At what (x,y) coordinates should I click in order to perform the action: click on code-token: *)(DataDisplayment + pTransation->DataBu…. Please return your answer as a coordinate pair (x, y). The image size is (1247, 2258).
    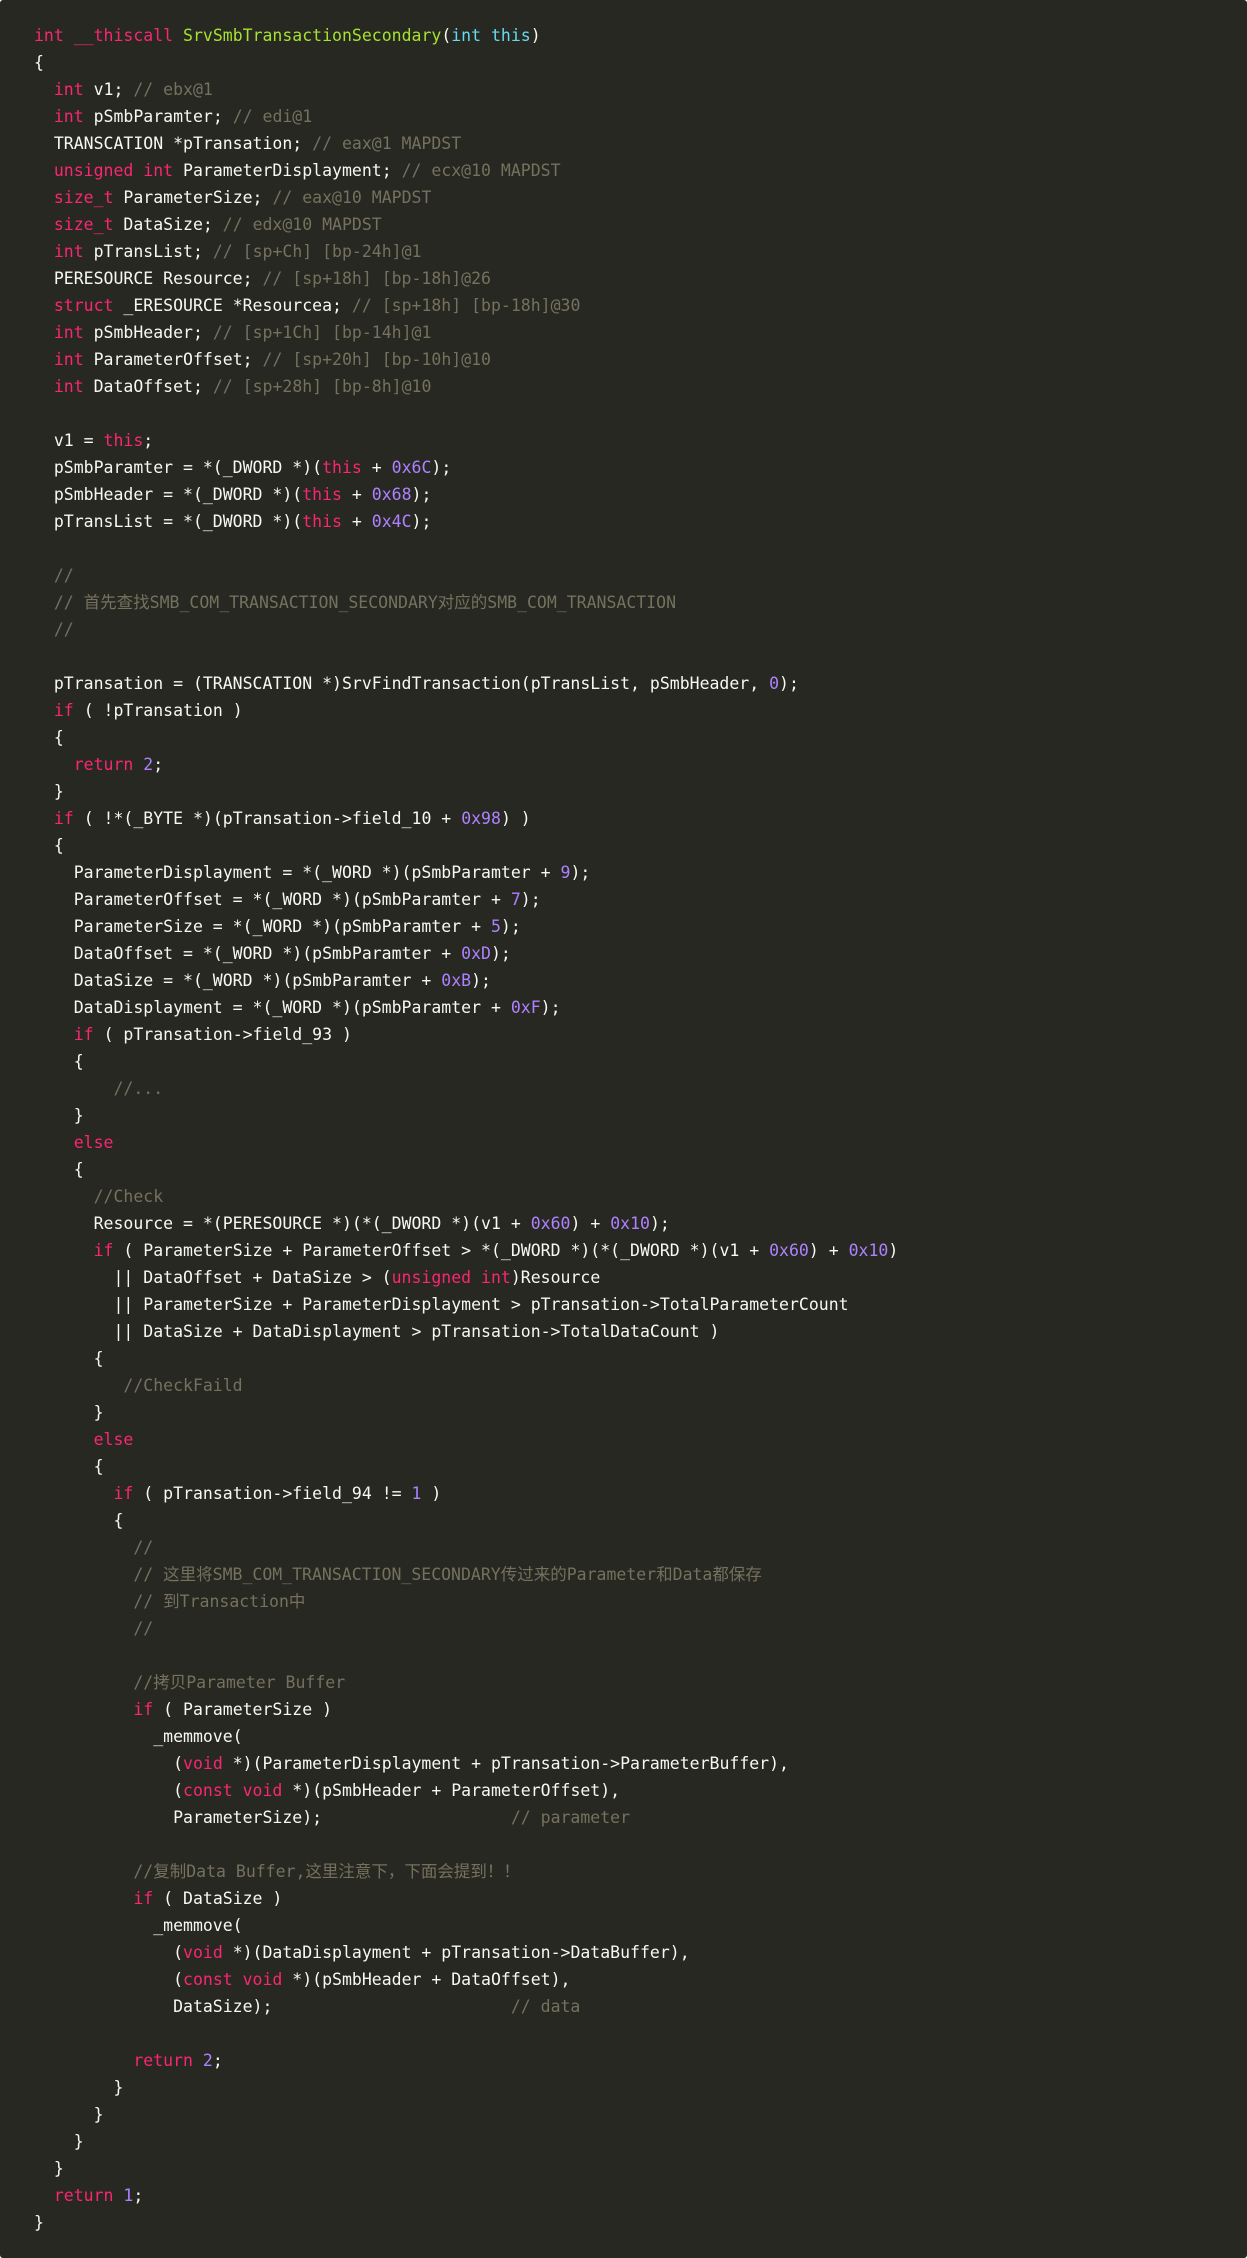
    Looking at the image, I should click on (461, 1952).